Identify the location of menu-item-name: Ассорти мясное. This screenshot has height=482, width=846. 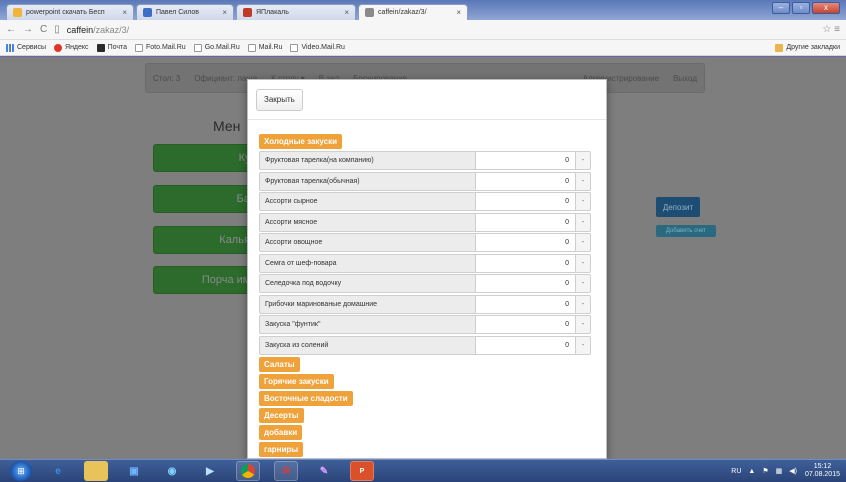
(367, 222).